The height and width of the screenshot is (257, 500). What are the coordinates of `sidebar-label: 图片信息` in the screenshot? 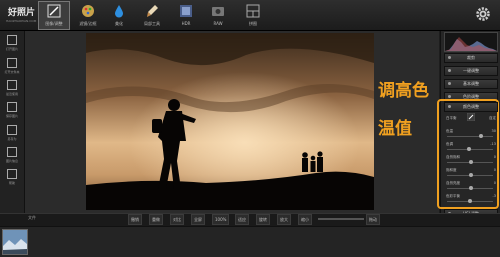 It's located at (11, 161).